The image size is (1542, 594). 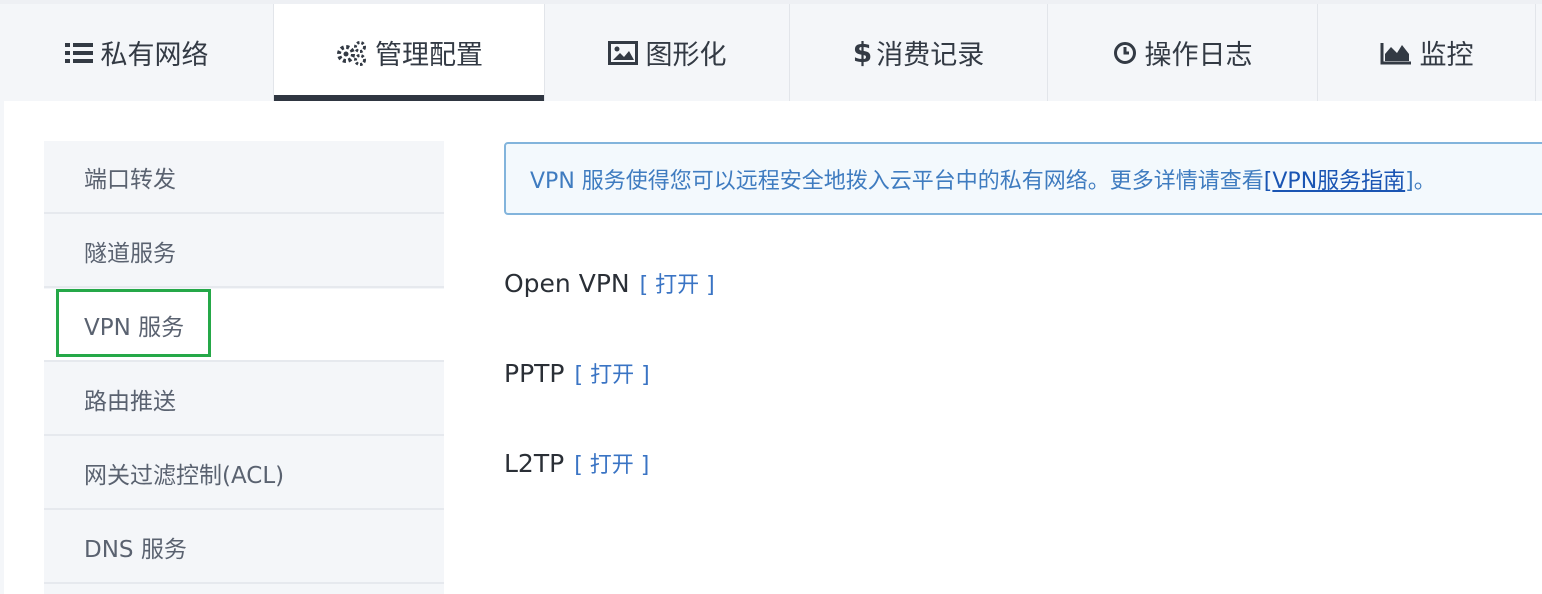 I want to click on service-row-pptp: PPTP [ 打开 ], so click(x=577, y=373).